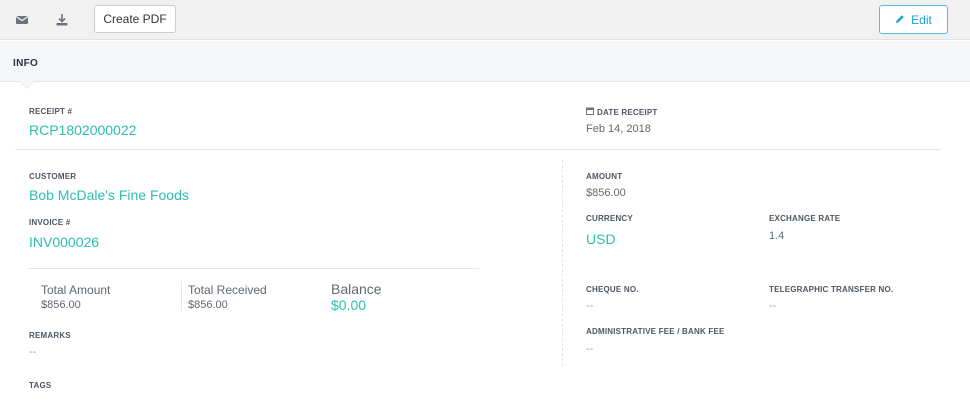  What do you see at coordinates (33, 352) in the screenshot?
I see `remarks-value: --` at bounding box center [33, 352].